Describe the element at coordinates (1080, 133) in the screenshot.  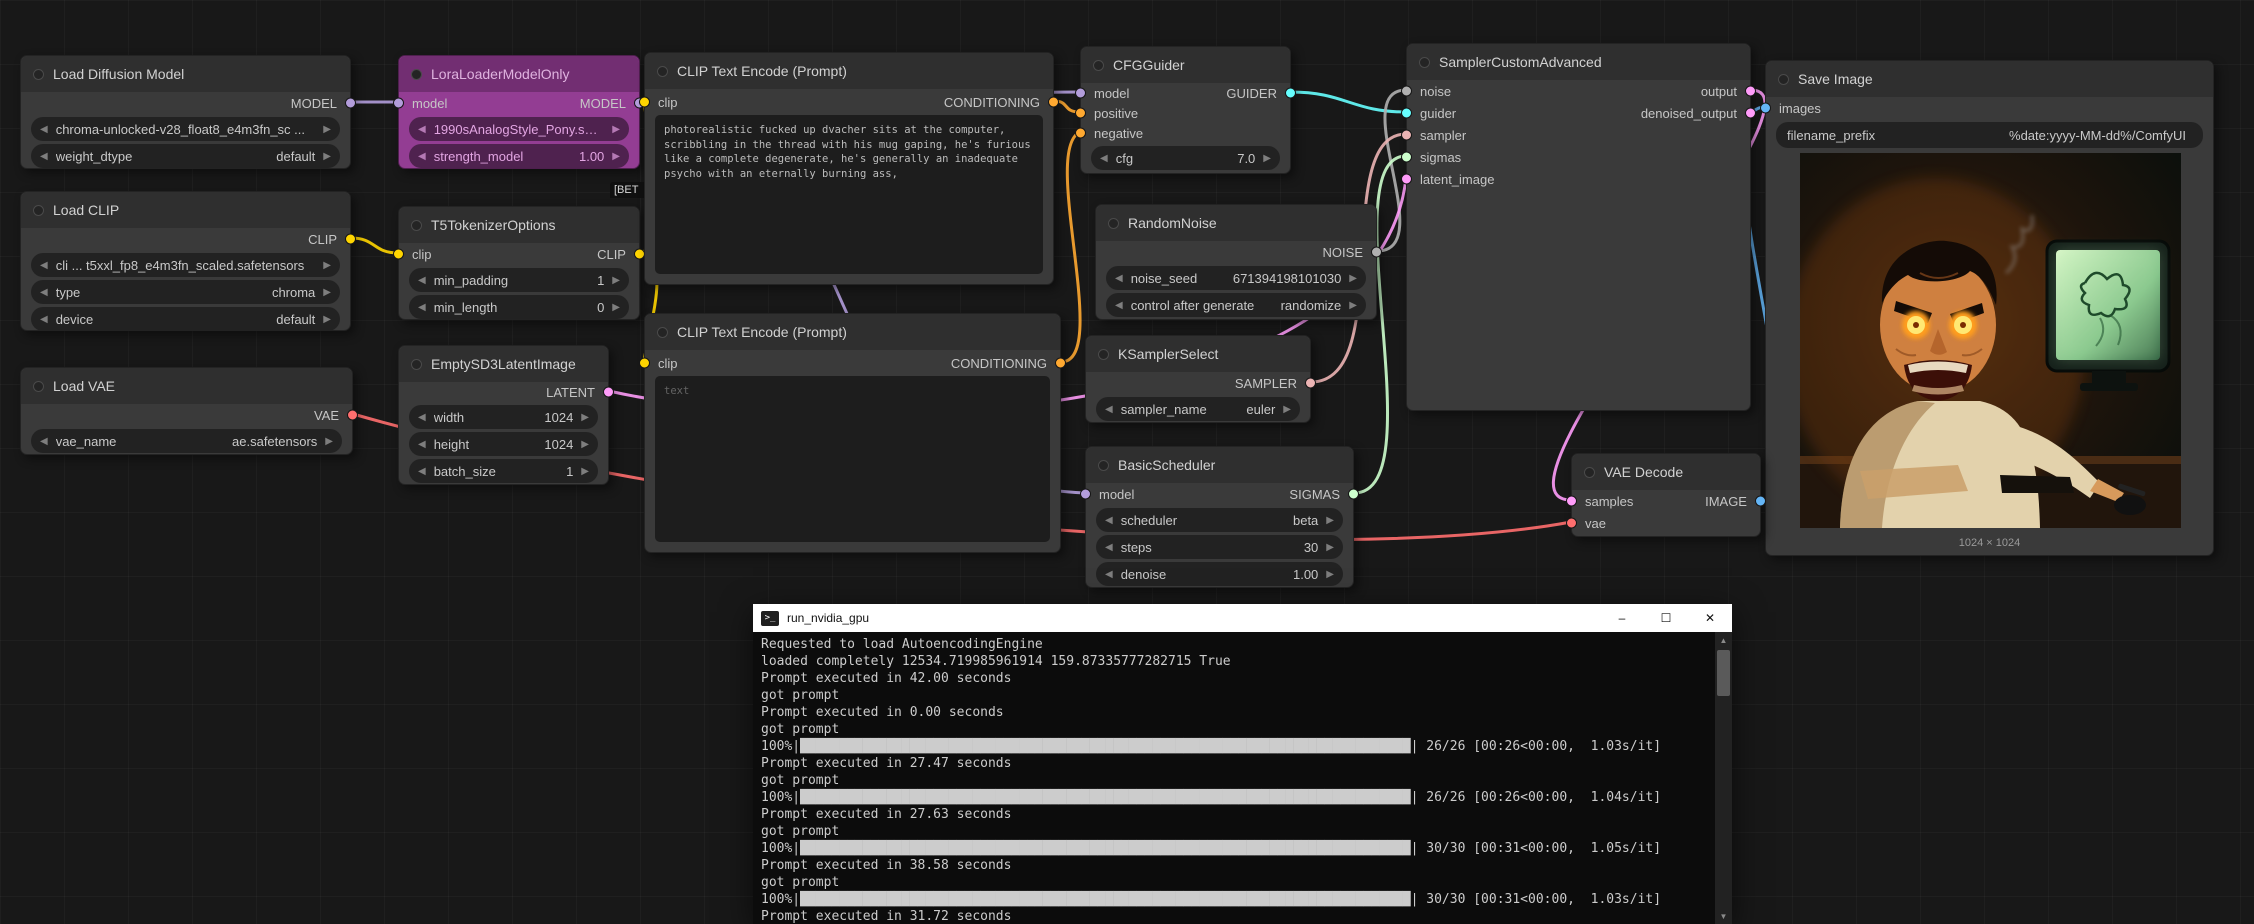
I see `input-port-negative` at that location.